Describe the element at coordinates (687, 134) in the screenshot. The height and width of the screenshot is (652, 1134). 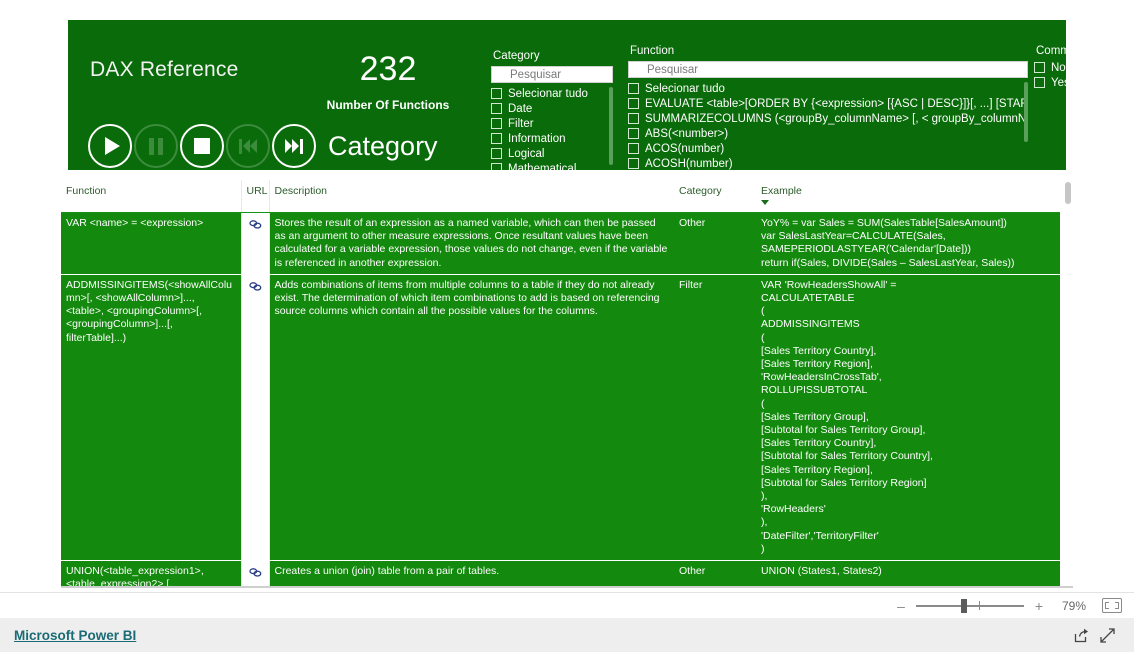
I see `slicer-item-label: ABS(<number>)` at that location.